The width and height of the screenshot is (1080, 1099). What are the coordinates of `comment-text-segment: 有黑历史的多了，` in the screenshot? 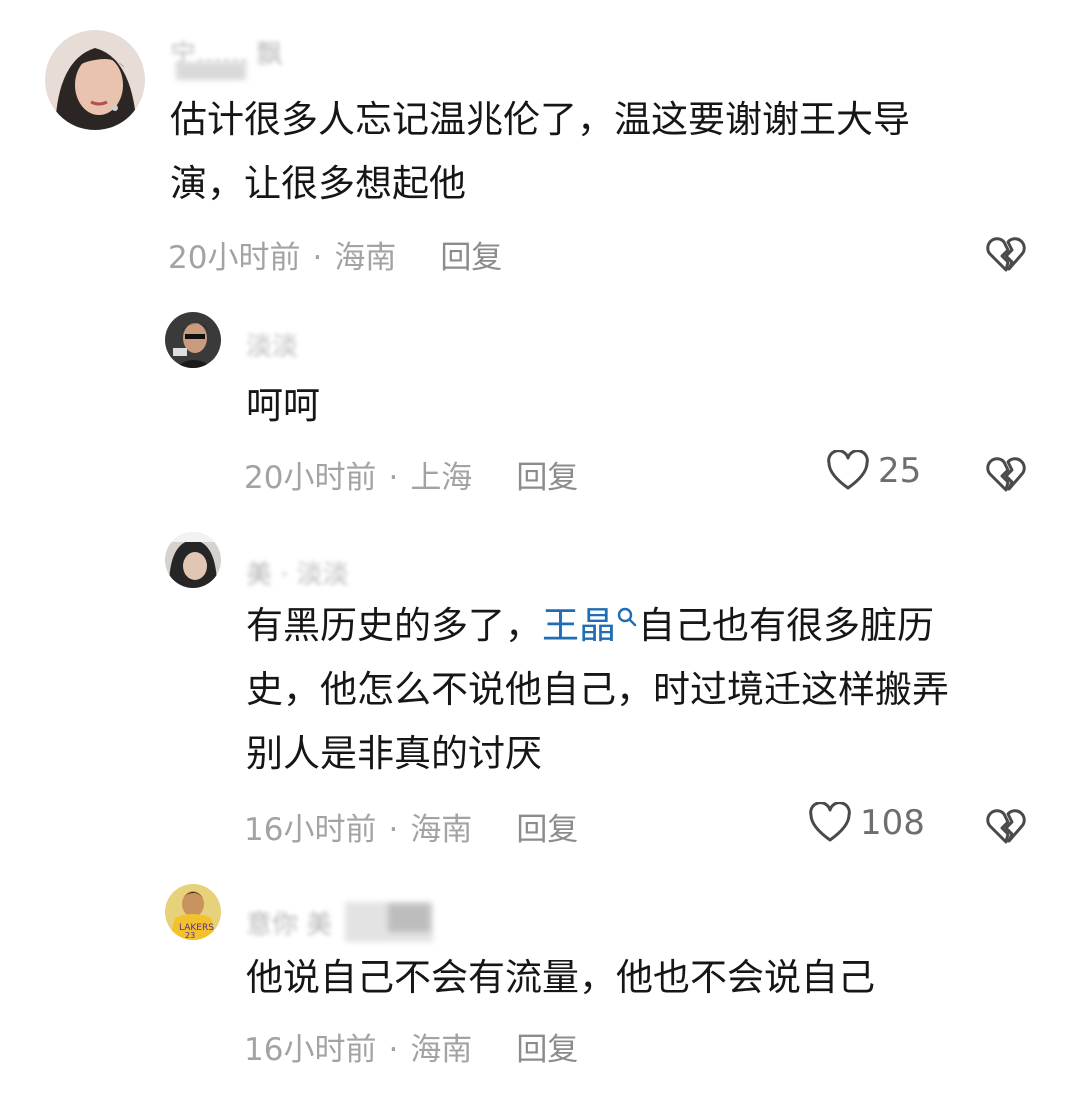 It's located at (394, 625).